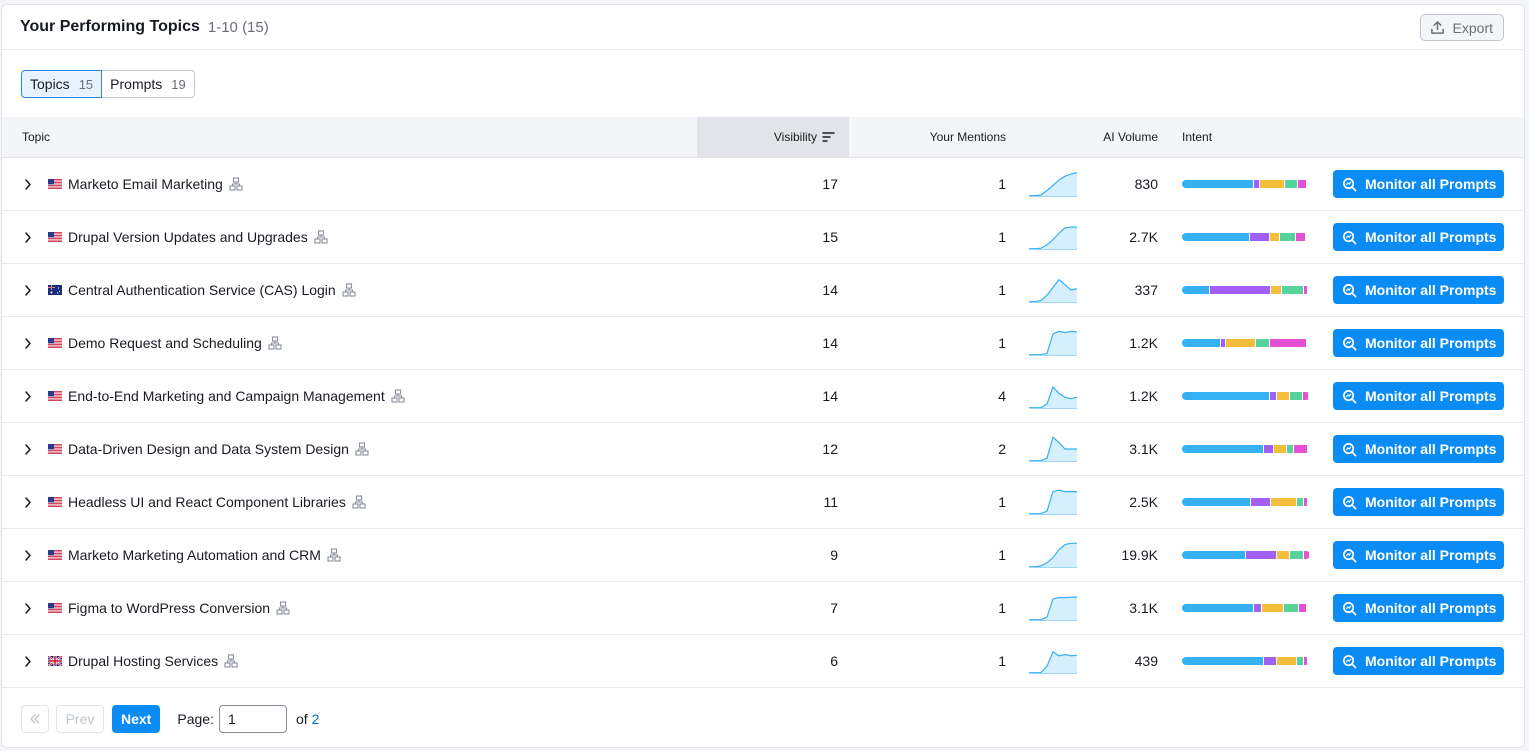 This screenshot has width=1529, height=751. What do you see at coordinates (1120, 137) in the screenshot?
I see `column-ai-volume: AI Volume` at bounding box center [1120, 137].